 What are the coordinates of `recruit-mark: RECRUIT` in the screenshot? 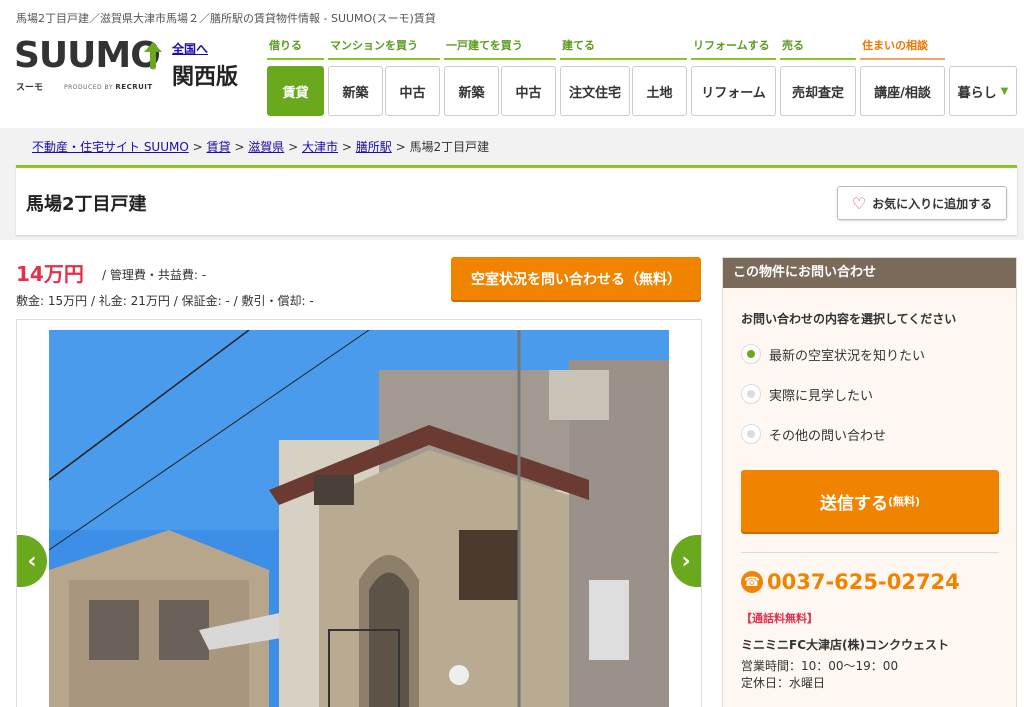 It's located at (134, 87).